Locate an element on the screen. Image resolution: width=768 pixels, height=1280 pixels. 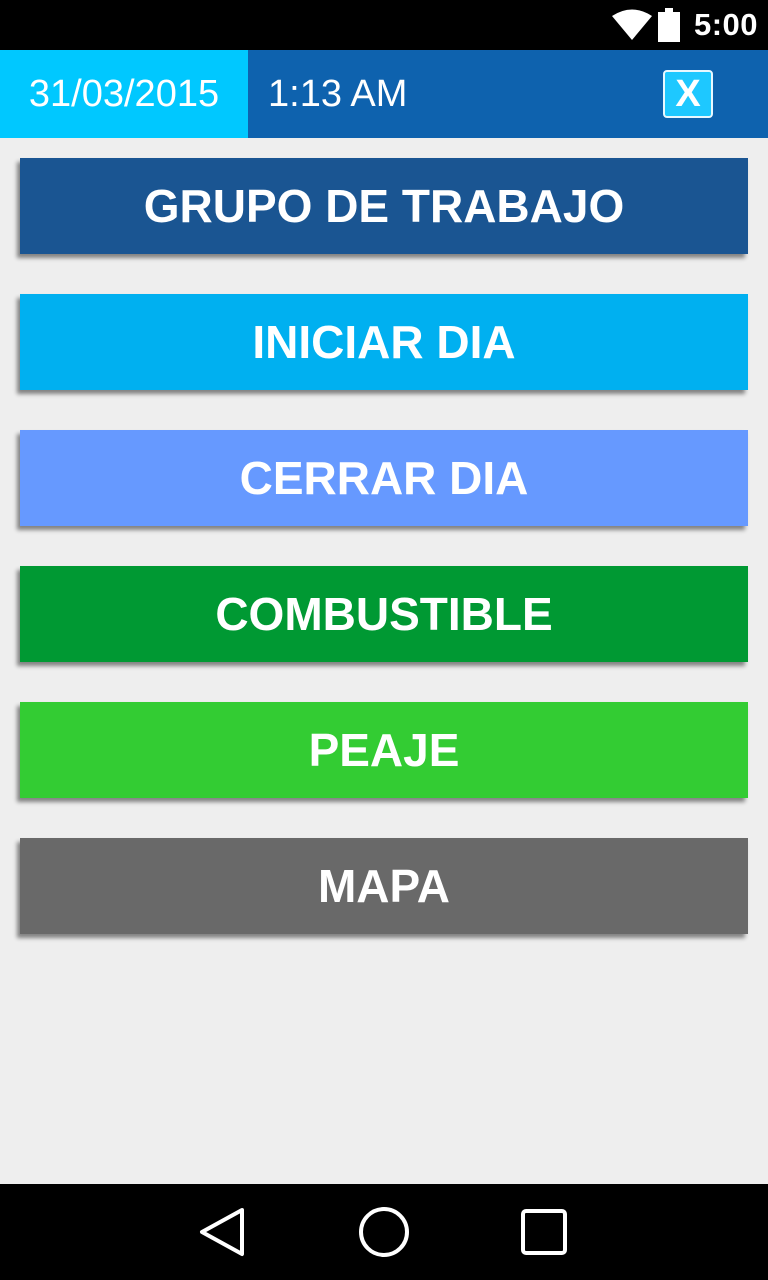
time-label: 1:13 AM is located at coordinates (338, 94).